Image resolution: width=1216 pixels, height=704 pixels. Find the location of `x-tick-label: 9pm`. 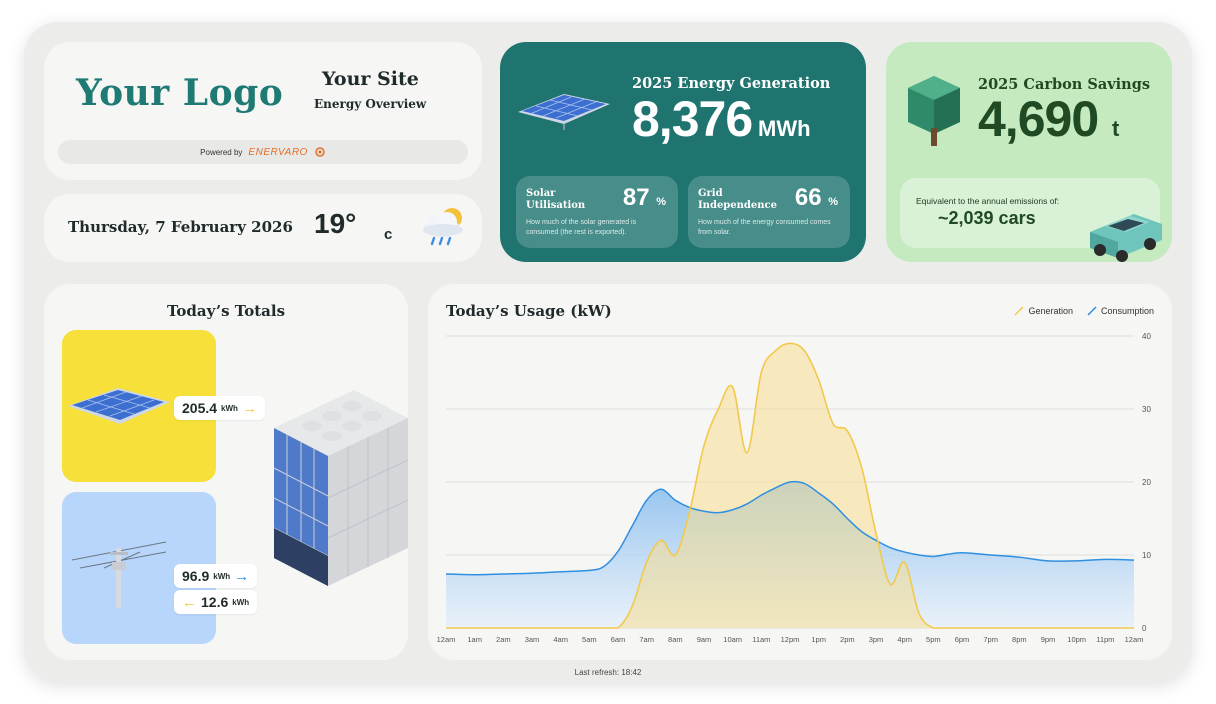

x-tick-label: 9pm is located at coordinates (1048, 639).